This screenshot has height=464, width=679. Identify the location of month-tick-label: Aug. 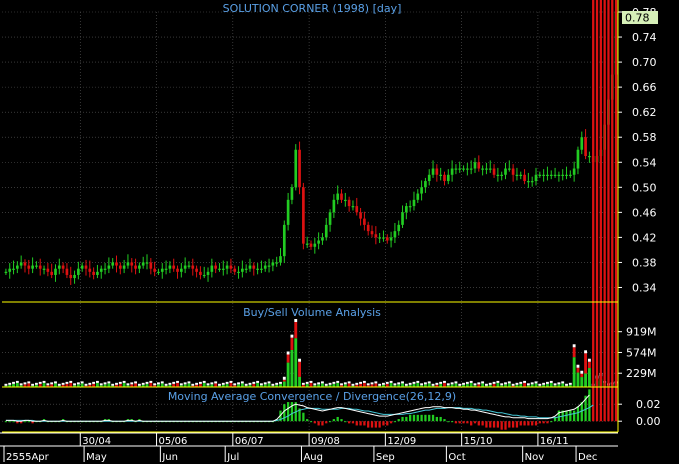
(313, 457).